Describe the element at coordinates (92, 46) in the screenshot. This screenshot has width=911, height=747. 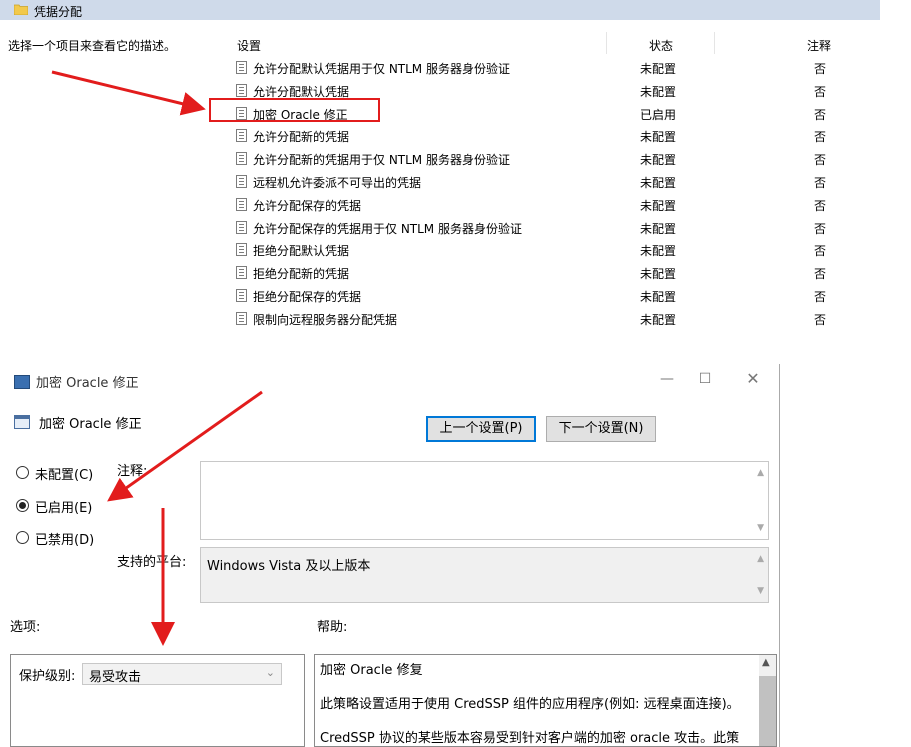
I see `description-hint: 选择一个项目来查看它的描述。` at that location.